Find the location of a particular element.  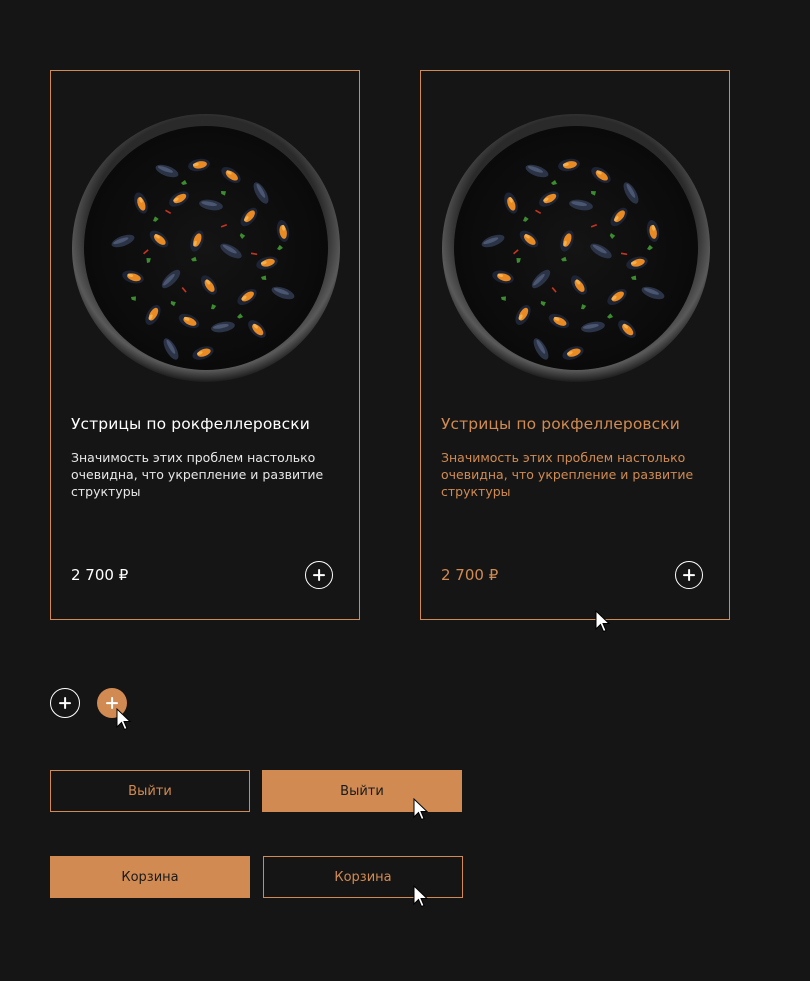

cart-button-default: Корзина is located at coordinates (150, 877).